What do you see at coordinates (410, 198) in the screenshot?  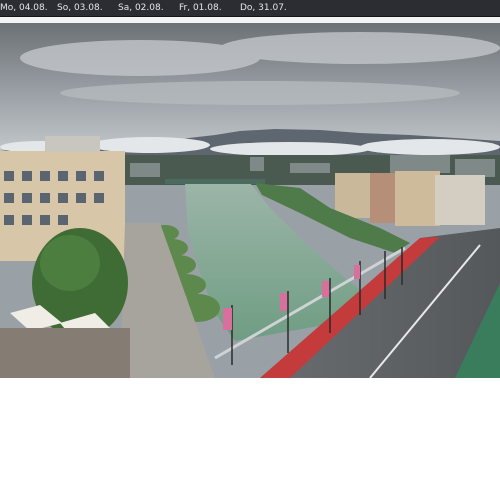 I see `right-buildings` at bounding box center [410, 198].